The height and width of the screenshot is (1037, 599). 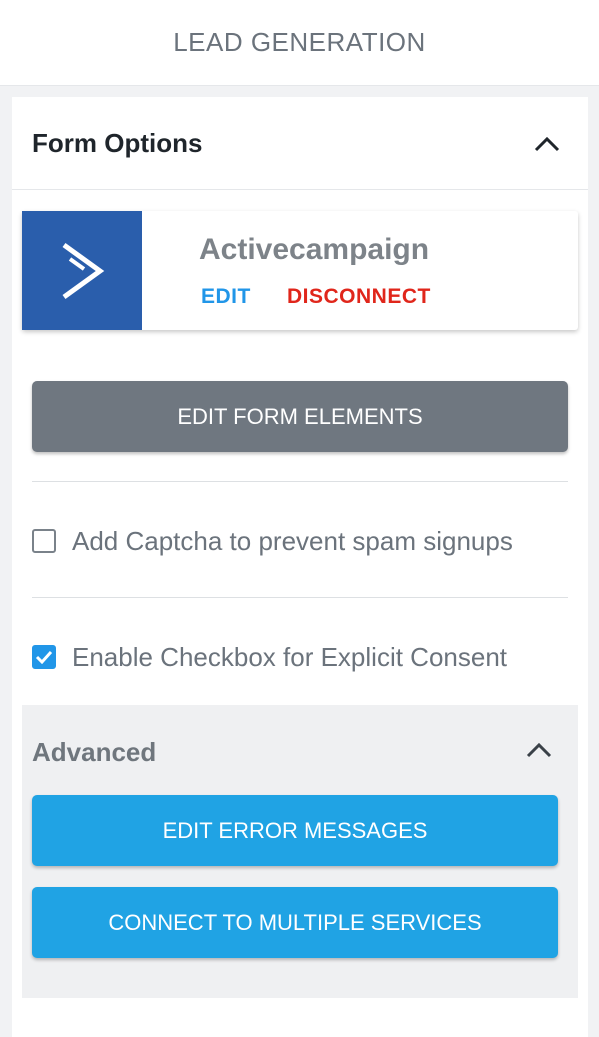 I want to click on form-options-title: Form Options, so click(x=117, y=143).